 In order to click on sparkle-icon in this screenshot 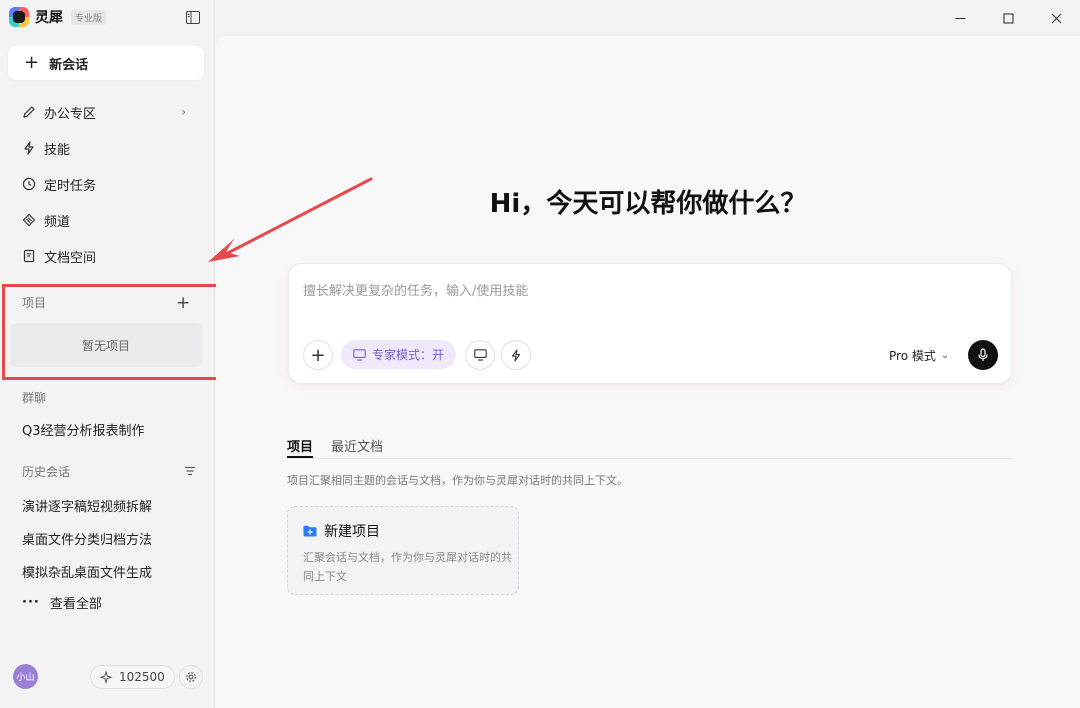, I will do `click(106, 677)`.